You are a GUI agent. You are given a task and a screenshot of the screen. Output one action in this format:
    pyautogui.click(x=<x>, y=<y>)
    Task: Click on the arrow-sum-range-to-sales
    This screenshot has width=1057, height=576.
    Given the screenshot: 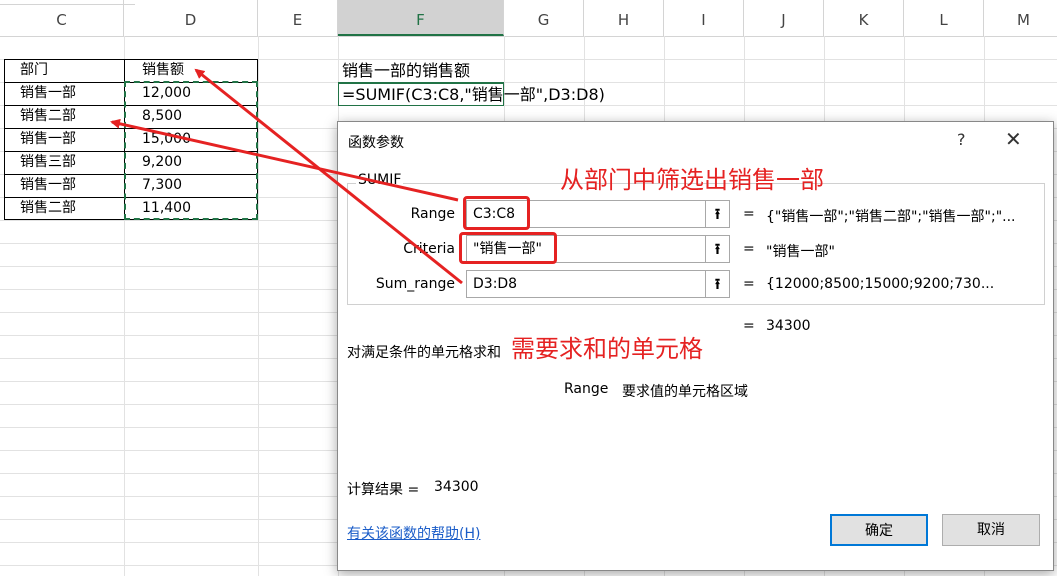 What is the action you would take?
    pyautogui.click(x=328, y=176)
    